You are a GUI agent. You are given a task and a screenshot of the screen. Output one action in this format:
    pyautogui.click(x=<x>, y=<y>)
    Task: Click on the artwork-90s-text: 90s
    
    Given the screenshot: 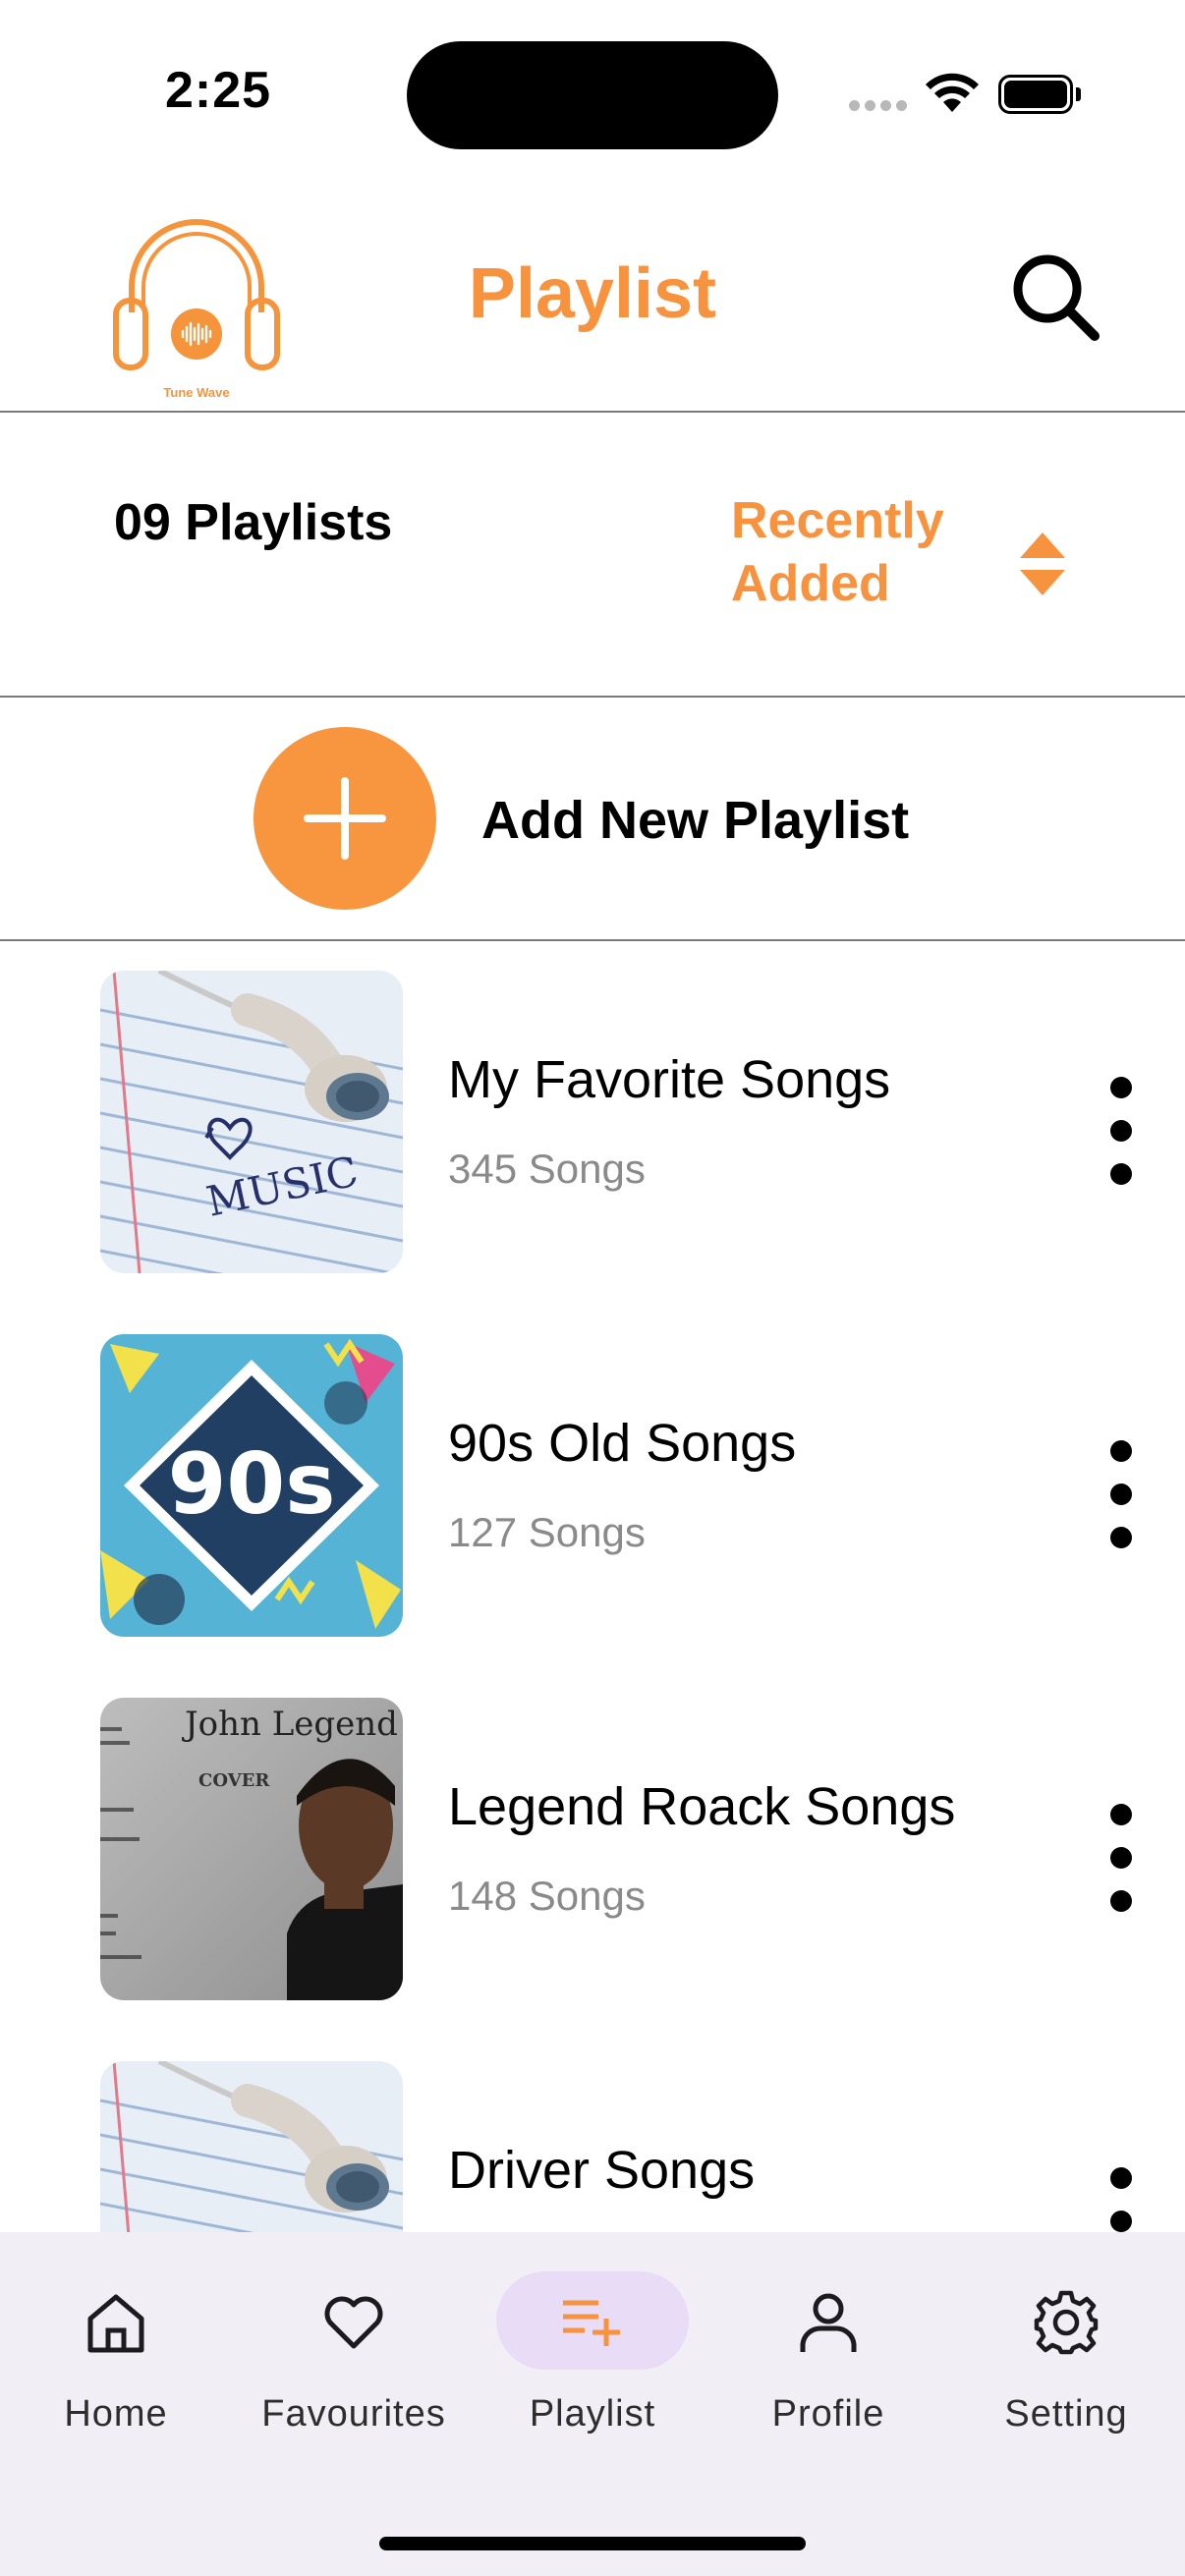 What is the action you would take?
    pyautogui.click(x=252, y=1484)
    